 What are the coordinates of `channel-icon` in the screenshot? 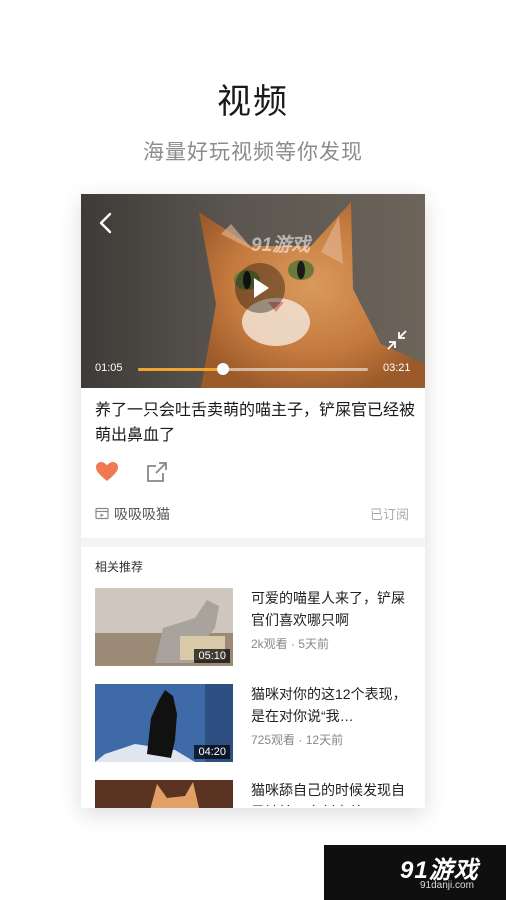 It's located at (102, 513).